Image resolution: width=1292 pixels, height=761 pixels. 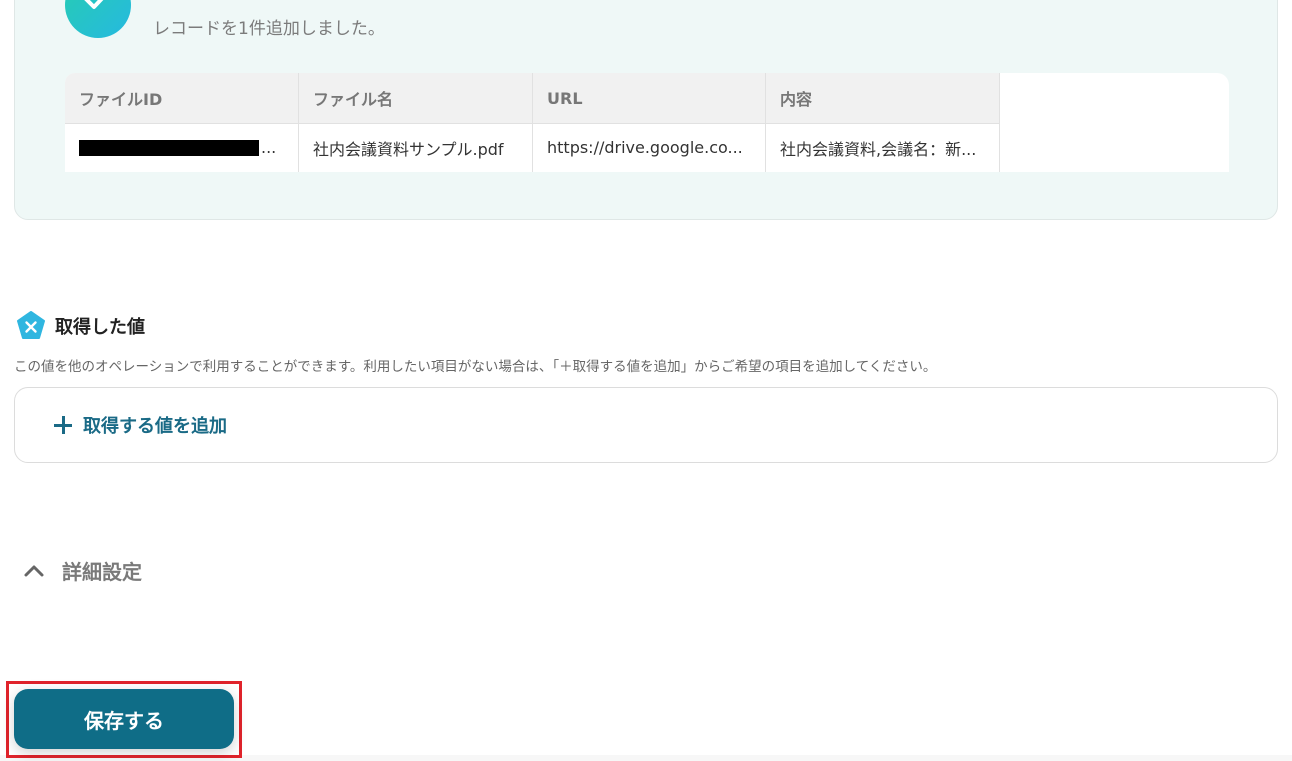 I want to click on success-check-icon, so click(x=98, y=19).